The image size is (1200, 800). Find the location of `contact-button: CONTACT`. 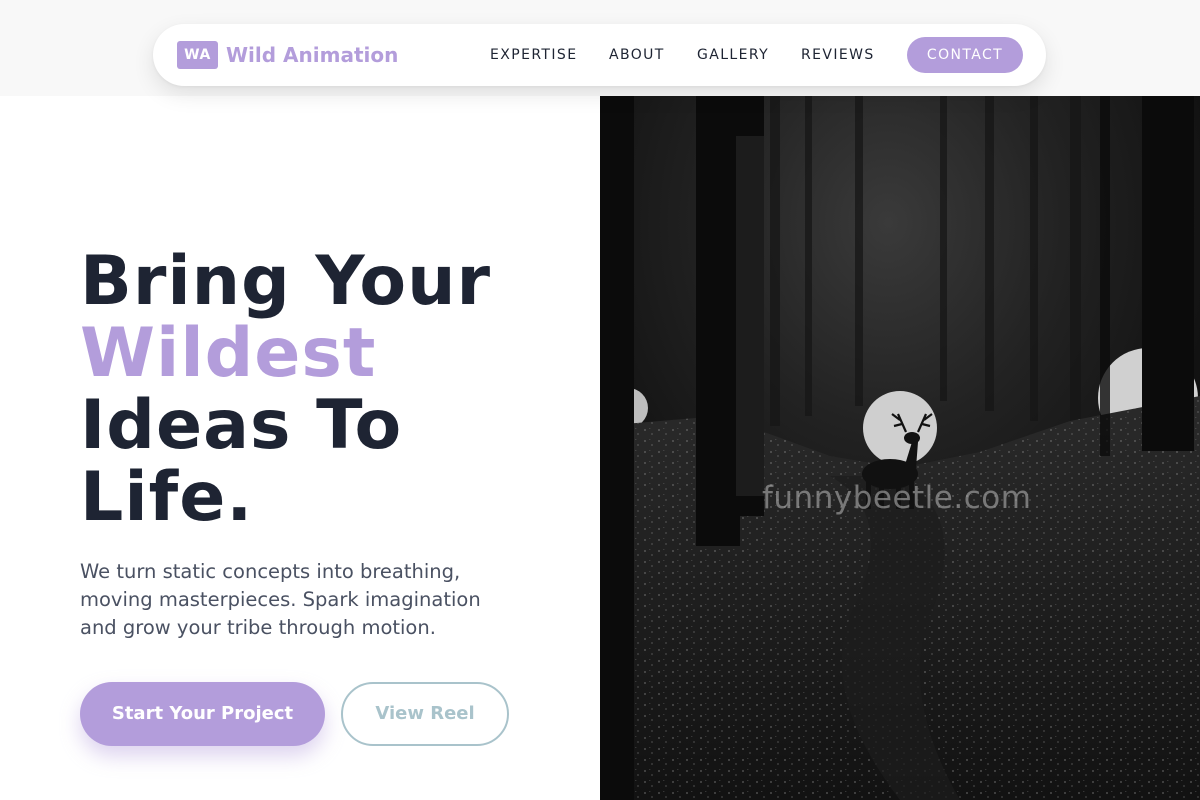

contact-button: CONTACT is located at coordinates (965, 55).